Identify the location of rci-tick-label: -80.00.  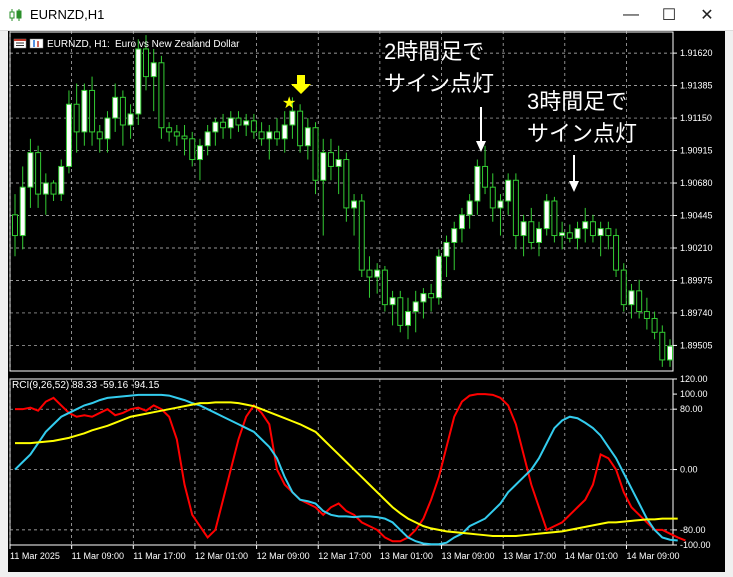
(693, 530).